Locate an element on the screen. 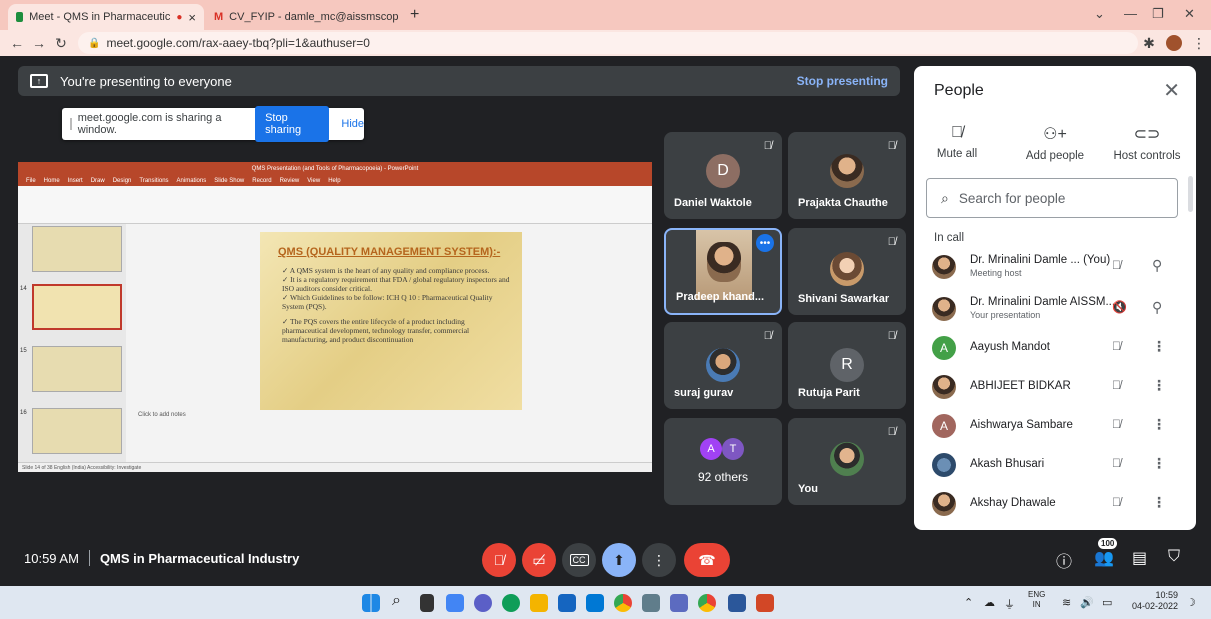 This screenshot has width=1211, height=619. store-icon is located at coordinates (567, 603).